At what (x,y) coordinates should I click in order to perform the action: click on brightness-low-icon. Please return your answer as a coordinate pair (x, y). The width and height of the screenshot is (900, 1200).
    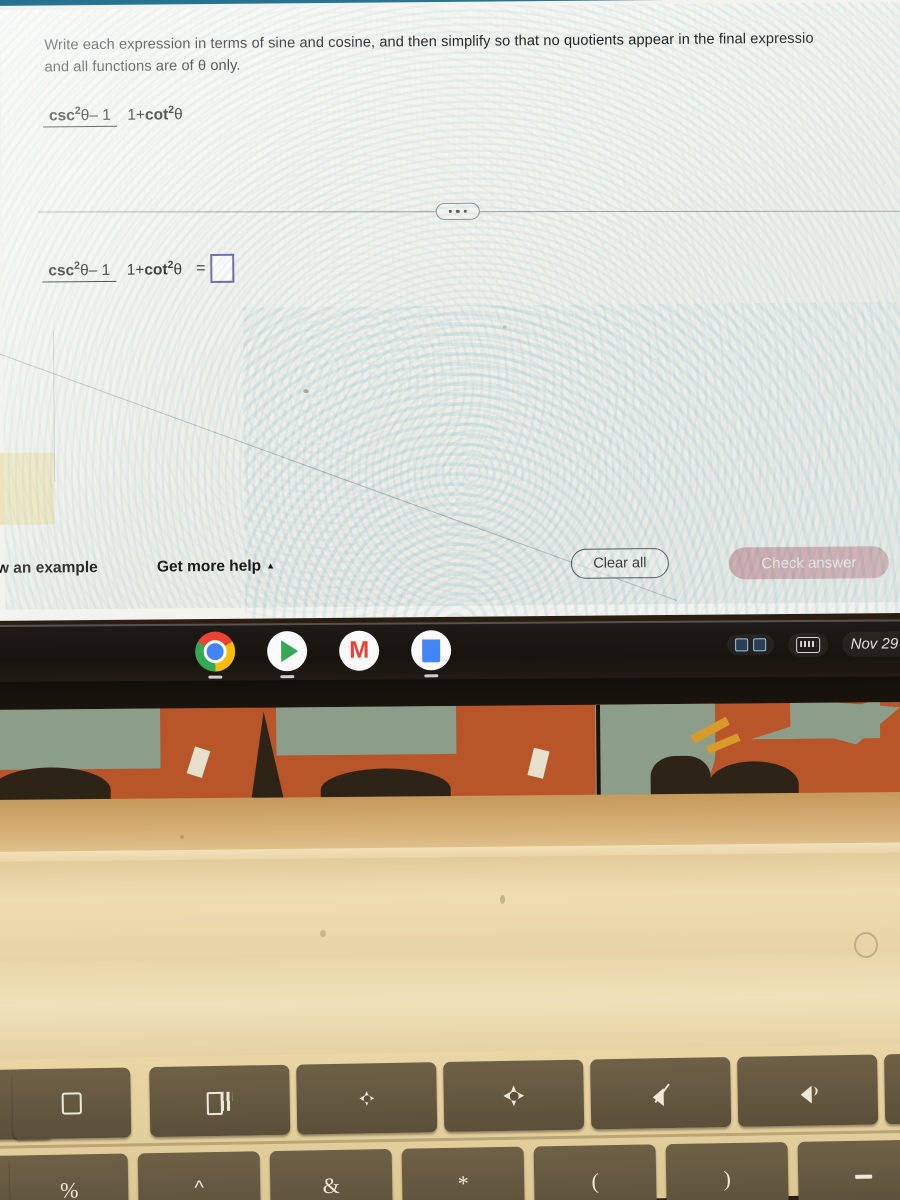
    Looking at the image, I should click on (366, 1098).